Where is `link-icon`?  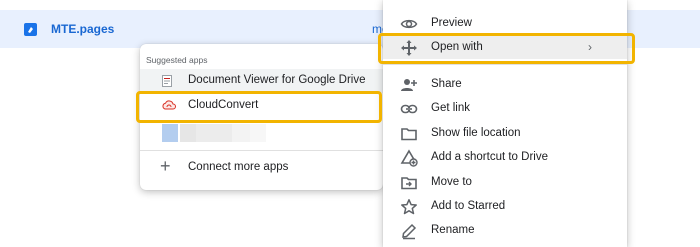
link-icon is located at coordinates (409, 109).